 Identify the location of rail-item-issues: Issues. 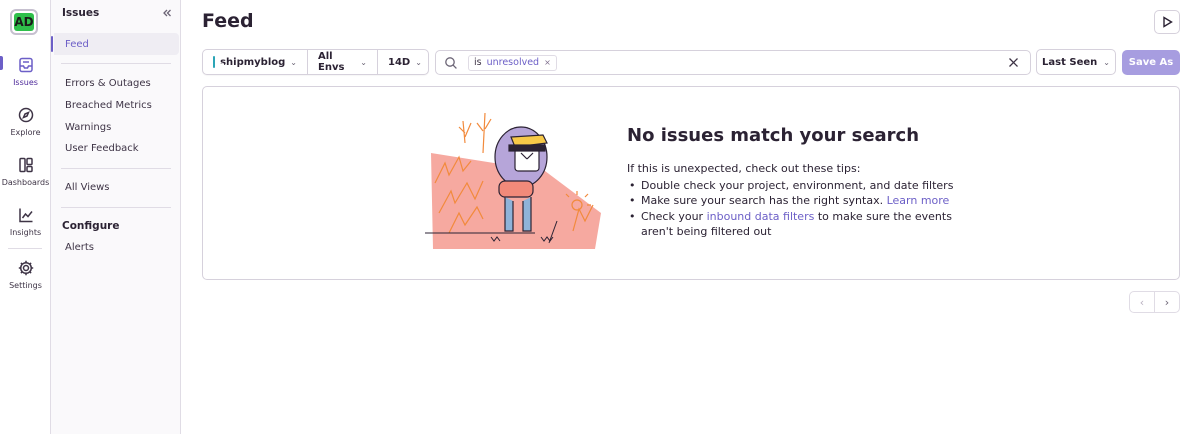
(25, 78).